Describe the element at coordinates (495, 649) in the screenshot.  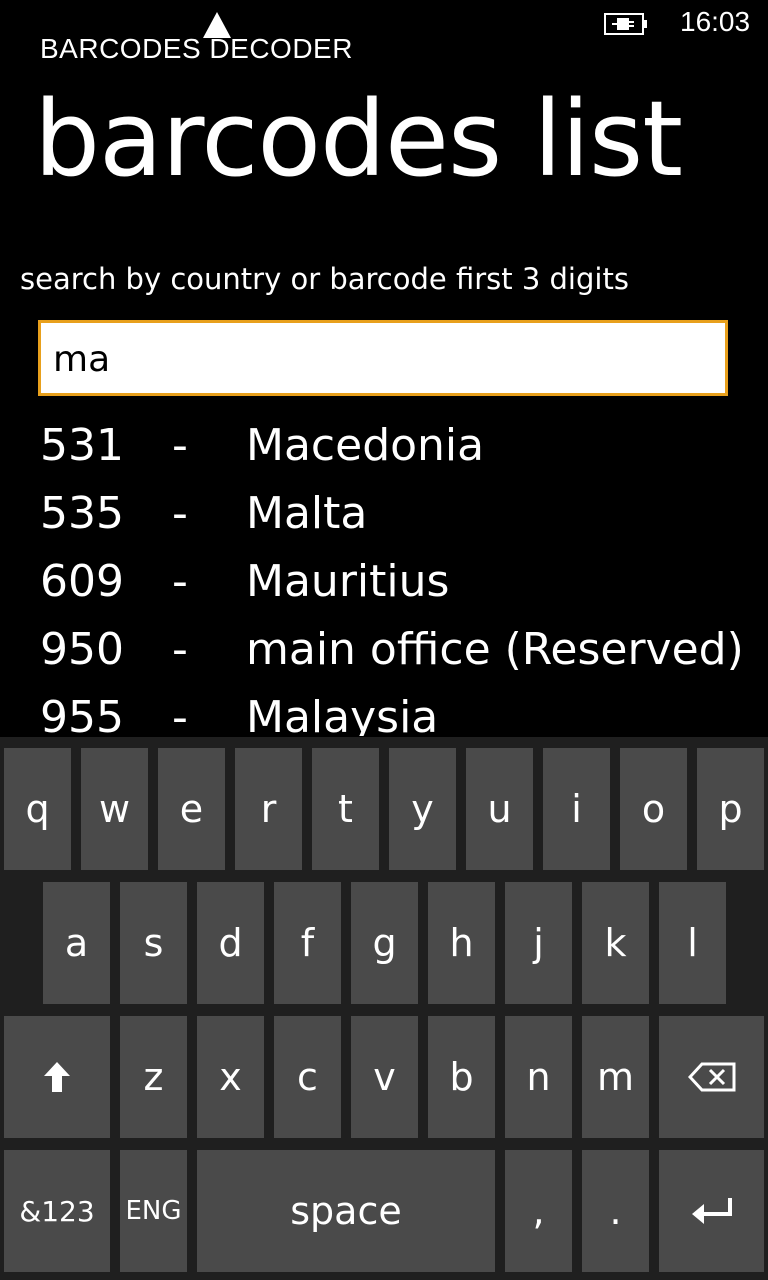
I see `result-country: main office (Reserved)` at that location.